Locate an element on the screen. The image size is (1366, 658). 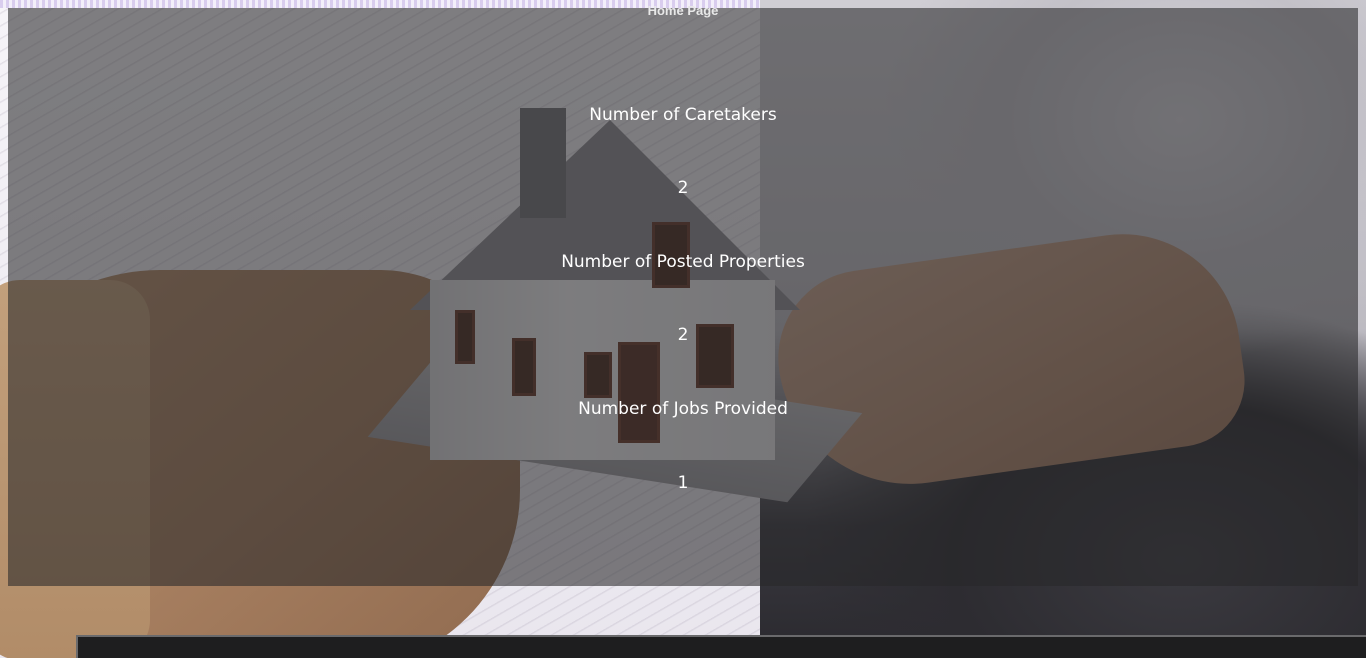
posted-properties-label: Number of Posted Properties is located at coordinates (683, 262).